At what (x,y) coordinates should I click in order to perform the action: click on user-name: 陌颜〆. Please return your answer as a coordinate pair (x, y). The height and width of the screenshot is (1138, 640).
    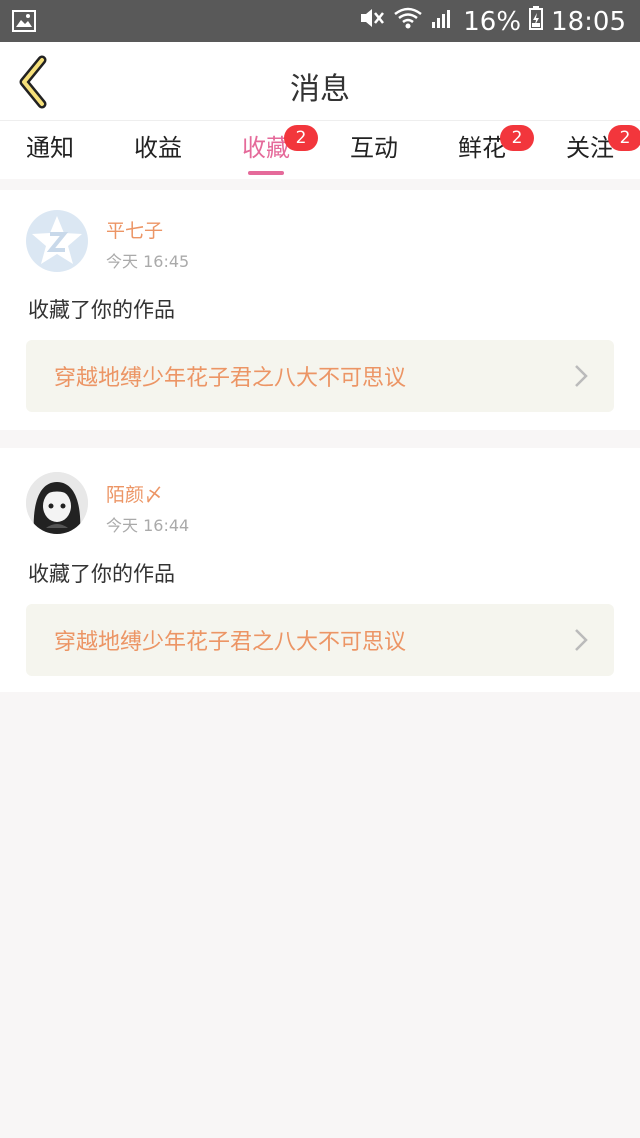
    Looking at the image, I should click on (134, 493).